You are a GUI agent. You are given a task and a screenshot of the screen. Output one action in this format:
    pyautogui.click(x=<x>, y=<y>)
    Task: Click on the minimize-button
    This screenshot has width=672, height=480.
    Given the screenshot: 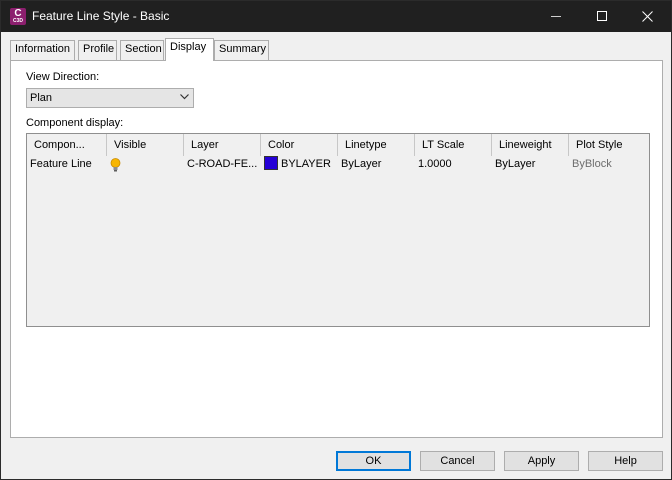 What is the action you would take?
    pyautogui.click(x=556, y=16)
    